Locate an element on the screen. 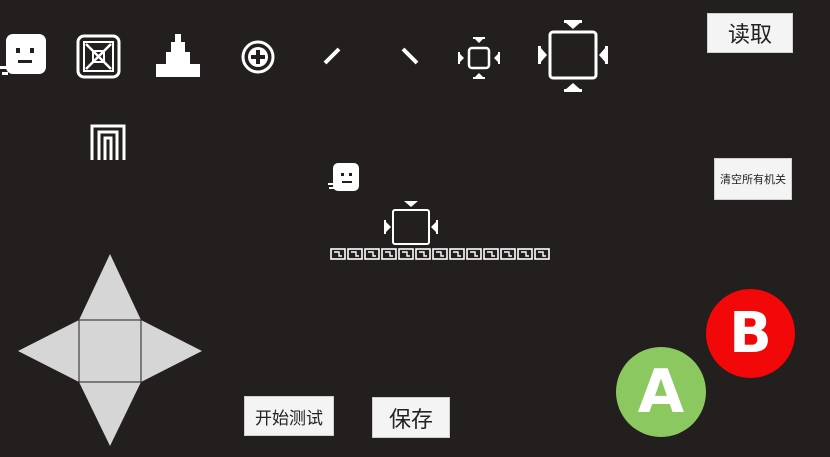 This screenshot has height=457, width=830. tool-small-mechanism is located at coordinates (479, 58).